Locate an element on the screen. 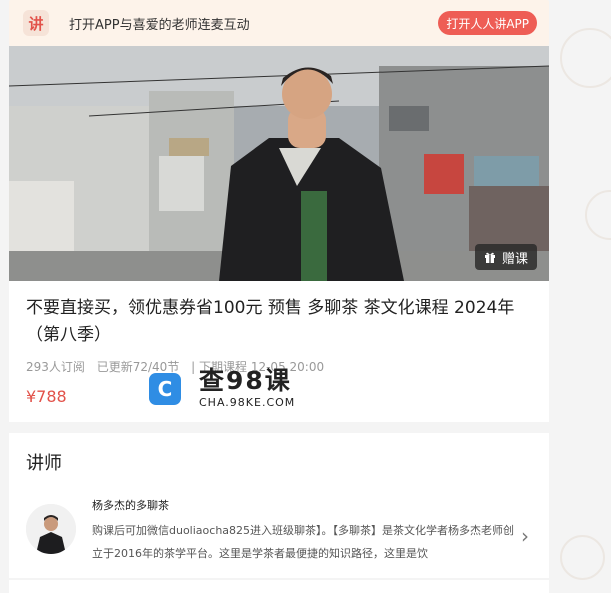 The width and height of the screenshot is (611, 593). subscriber-count: 293人订阅 is located at coordinates (55, 367).